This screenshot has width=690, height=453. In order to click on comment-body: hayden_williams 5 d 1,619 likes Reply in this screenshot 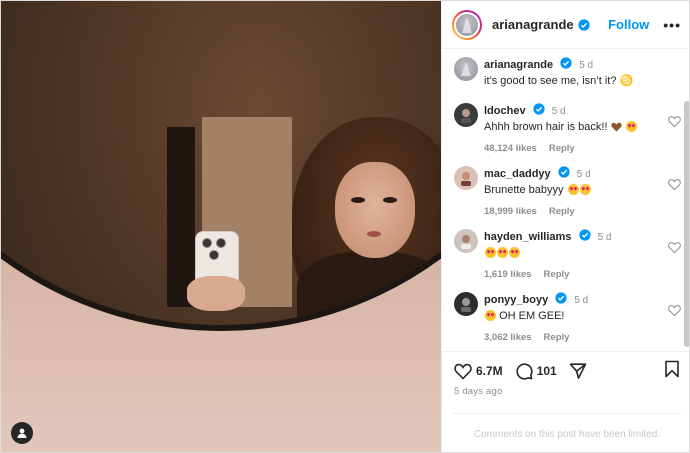, I will do `click(569, 255)`.